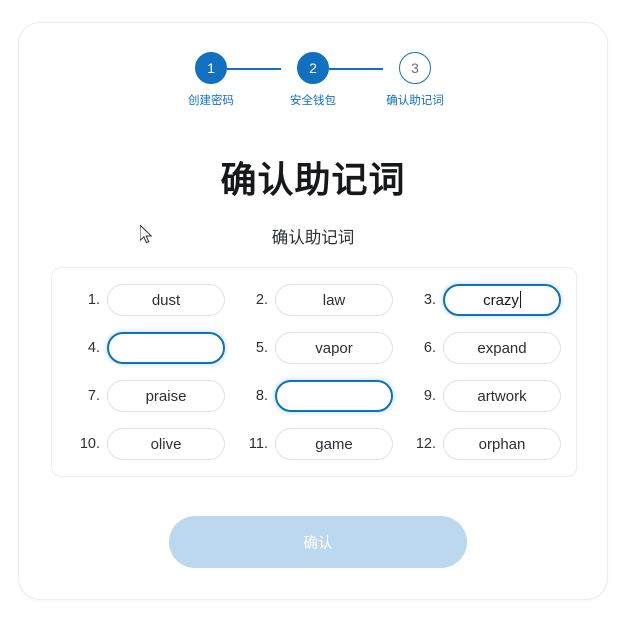 Image resolution: width=626 pixels, height=621 pixels. Describe the element at coordinates (89, 444) in the screenshot. I see `mnemonic-index-10: 10.` at that location.